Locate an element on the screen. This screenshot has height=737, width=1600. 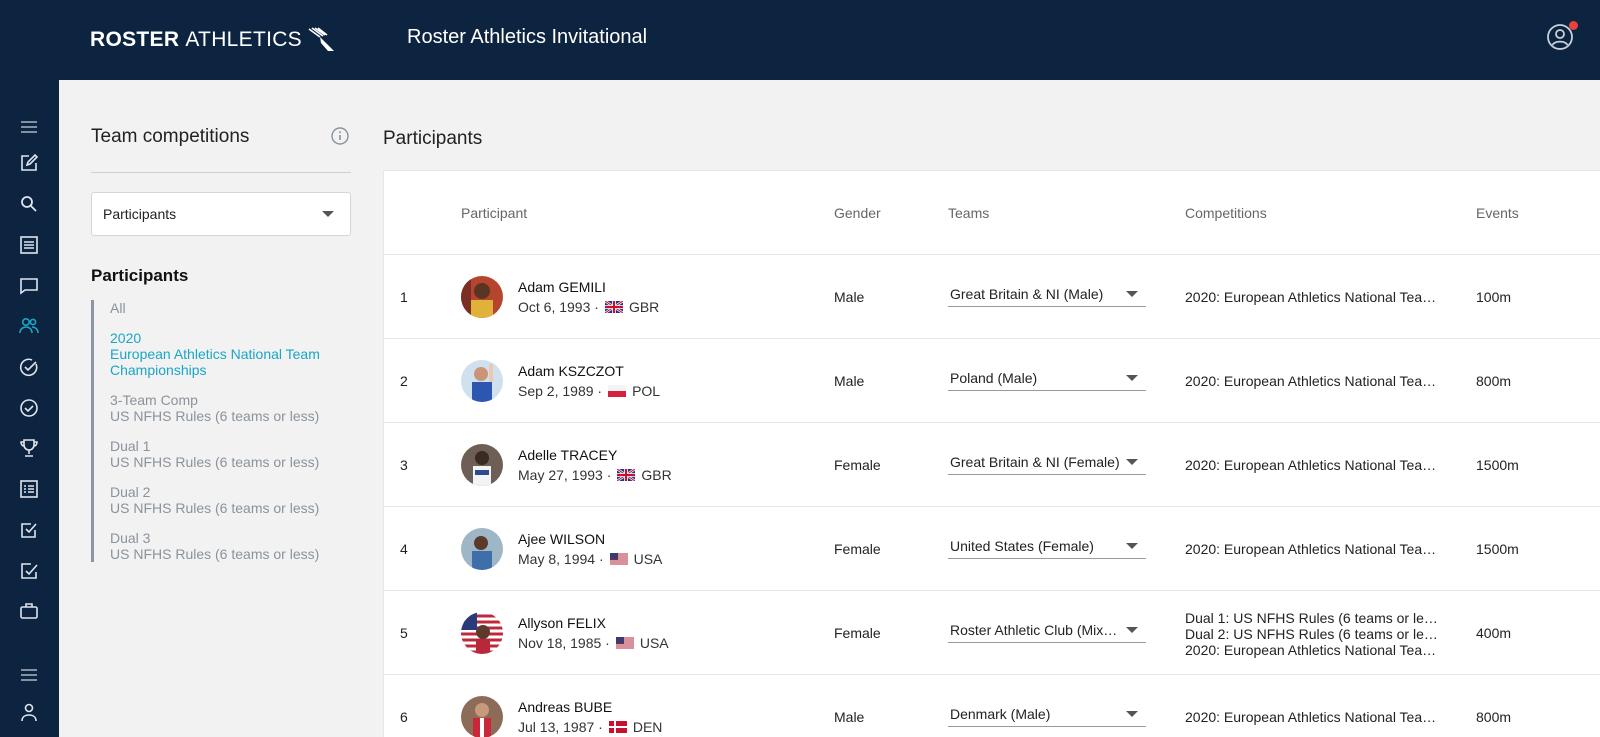
list-icon is located at coordinates (29, 245).